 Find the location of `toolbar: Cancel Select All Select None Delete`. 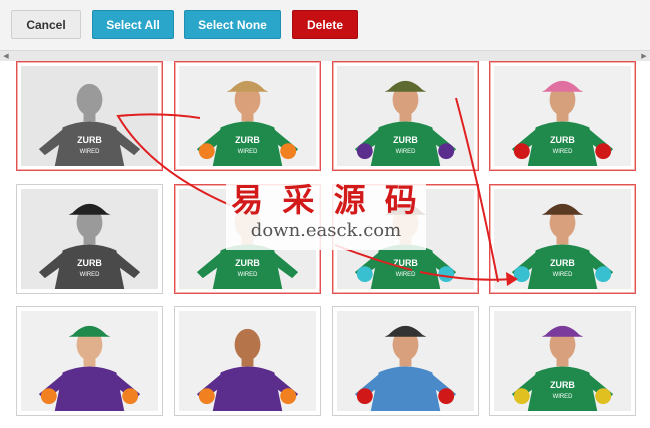

toolbar: Cancel Select All Select None Delete is located at coordinates (325, 25).